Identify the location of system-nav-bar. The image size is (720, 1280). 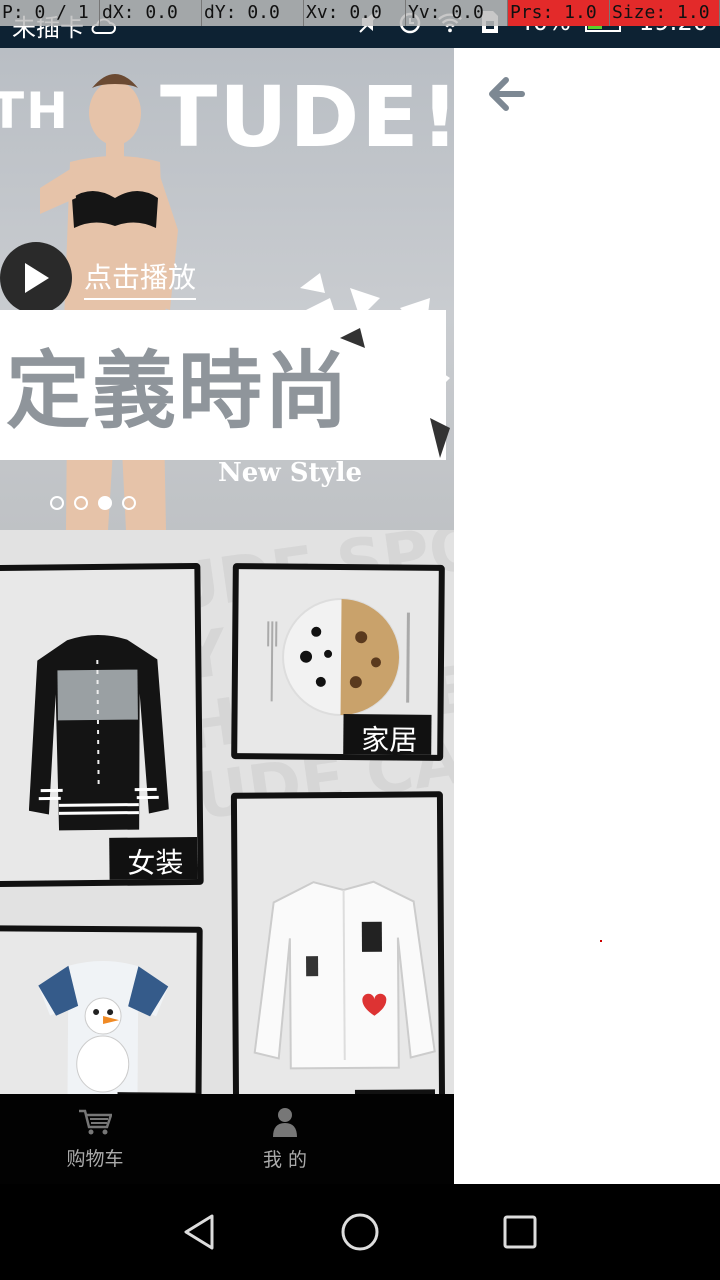
(360, 1232).